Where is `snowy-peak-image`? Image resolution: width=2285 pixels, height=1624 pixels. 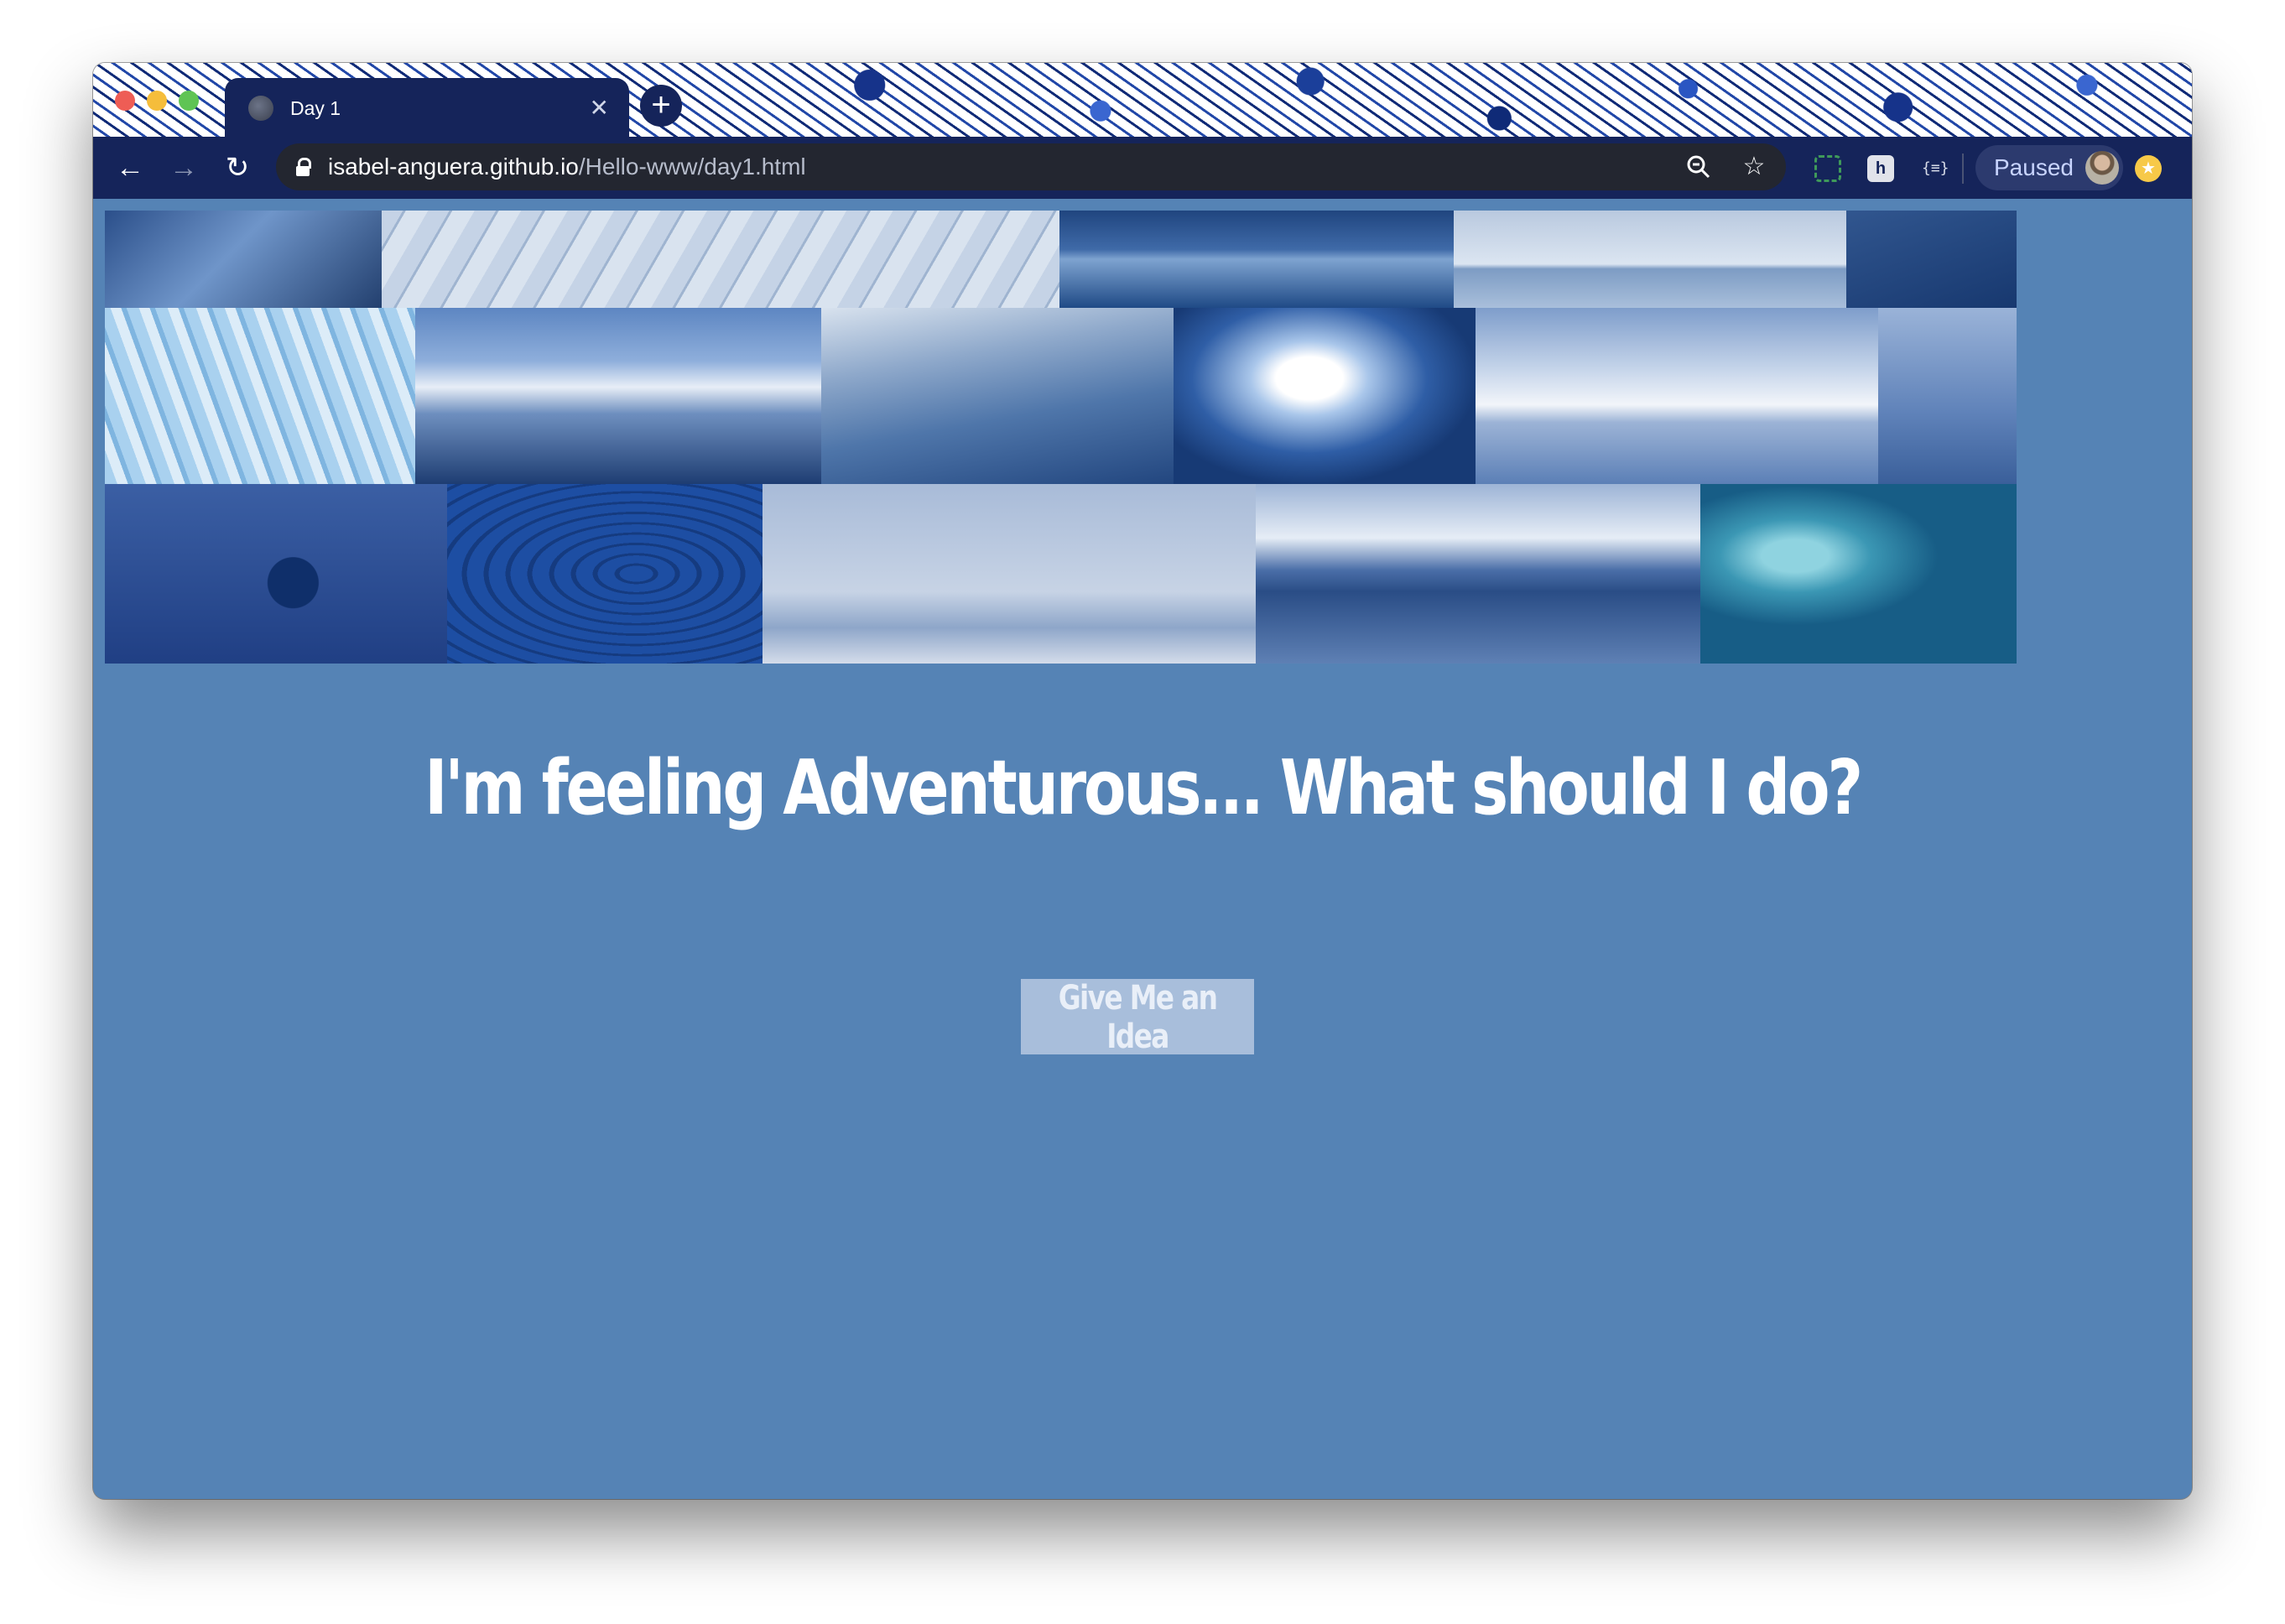 snowy-peak-image is located at coordinates (618, 396).